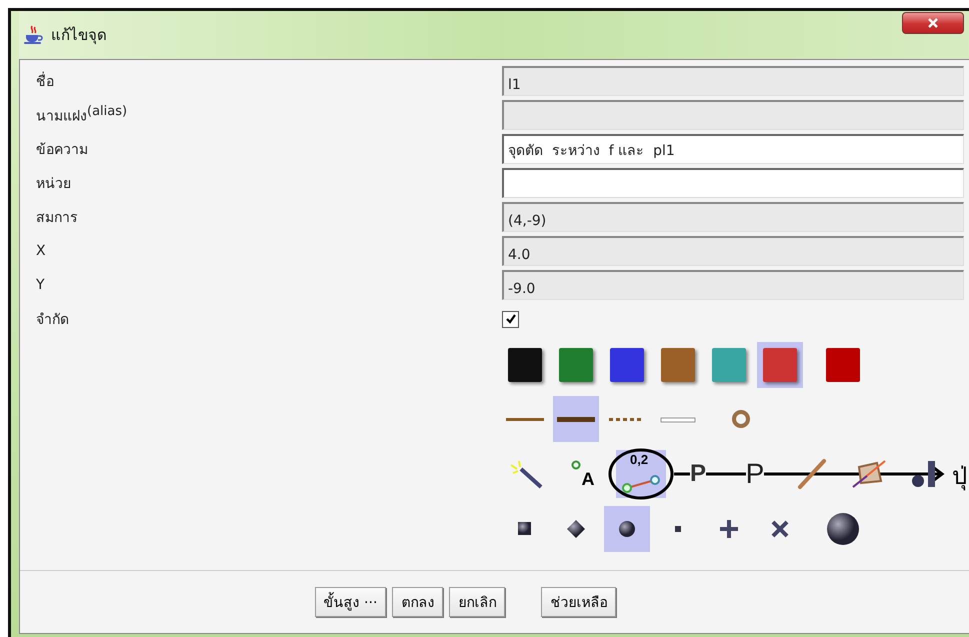 Image resolution: width=969 pixels, height=637 pixels. Describe the element at coordinates (53, 320) in the screenshot. I see `field-label: จำกัด` at that location.